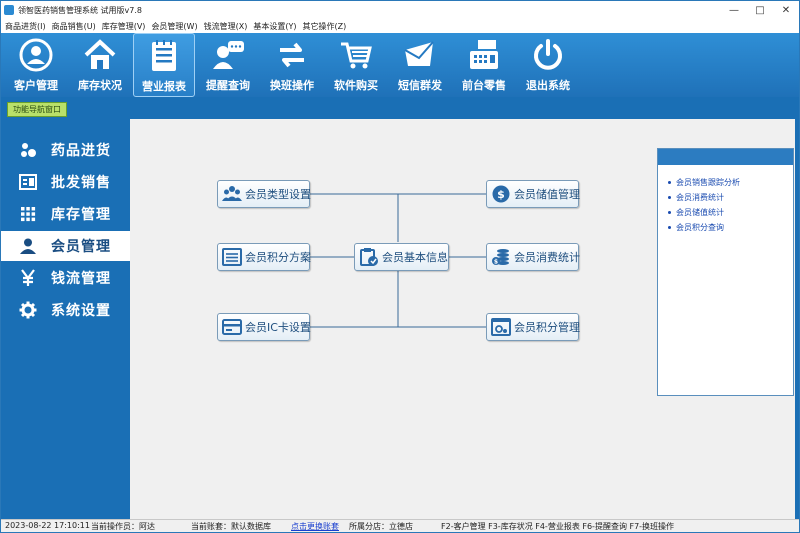  I want to click on toolbar-report-button: 营业报表, so click(164, 65).